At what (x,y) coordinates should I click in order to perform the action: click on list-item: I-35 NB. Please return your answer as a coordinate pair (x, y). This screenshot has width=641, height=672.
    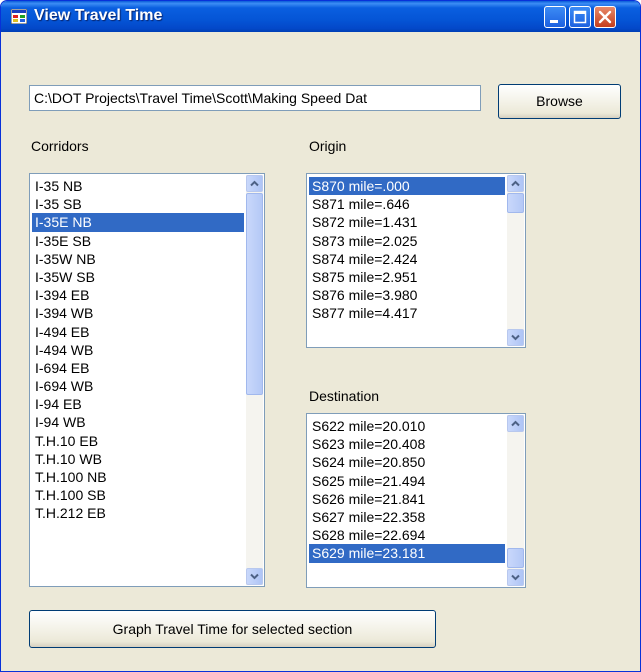
    Looking at the image, I should click on (138, 186).